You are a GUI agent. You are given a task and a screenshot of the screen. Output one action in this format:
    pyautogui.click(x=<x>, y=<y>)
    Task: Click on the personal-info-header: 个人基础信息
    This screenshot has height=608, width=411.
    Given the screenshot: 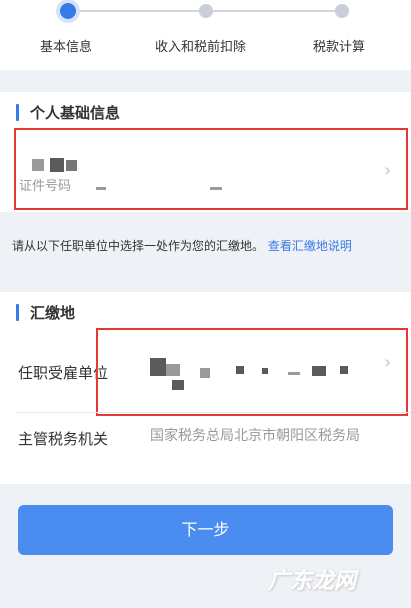 What is the action you would take?
    pyautogui.click(x=205, y=112)
    